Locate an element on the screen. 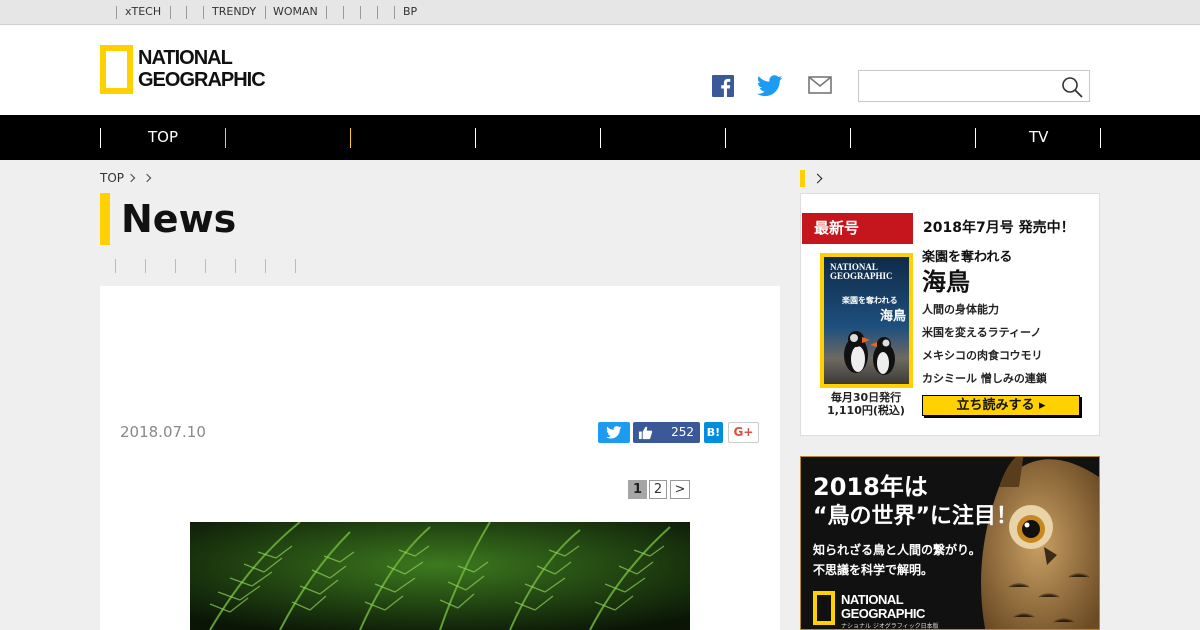 Image resolution: width=1200 pixels, height=630 pixels. banner-subtext-line: 知られざる鳥と人間の繋がり。 is located at coordinates (897, 550).